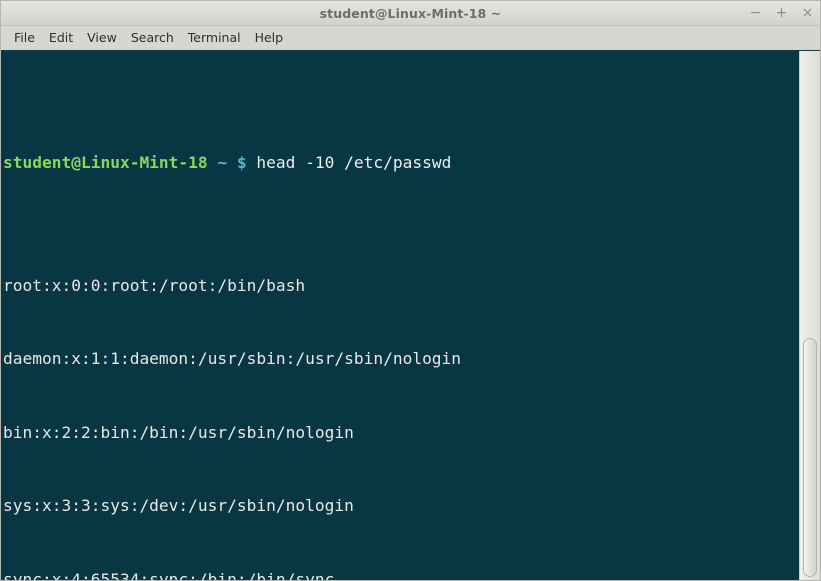 This screenshot has height=581, width=821. What do you see at coordinates (105, 162) in the screenshot?
I see `prompt-user-host: student@Linux-Mint-18` at bounding box center [105, 162].